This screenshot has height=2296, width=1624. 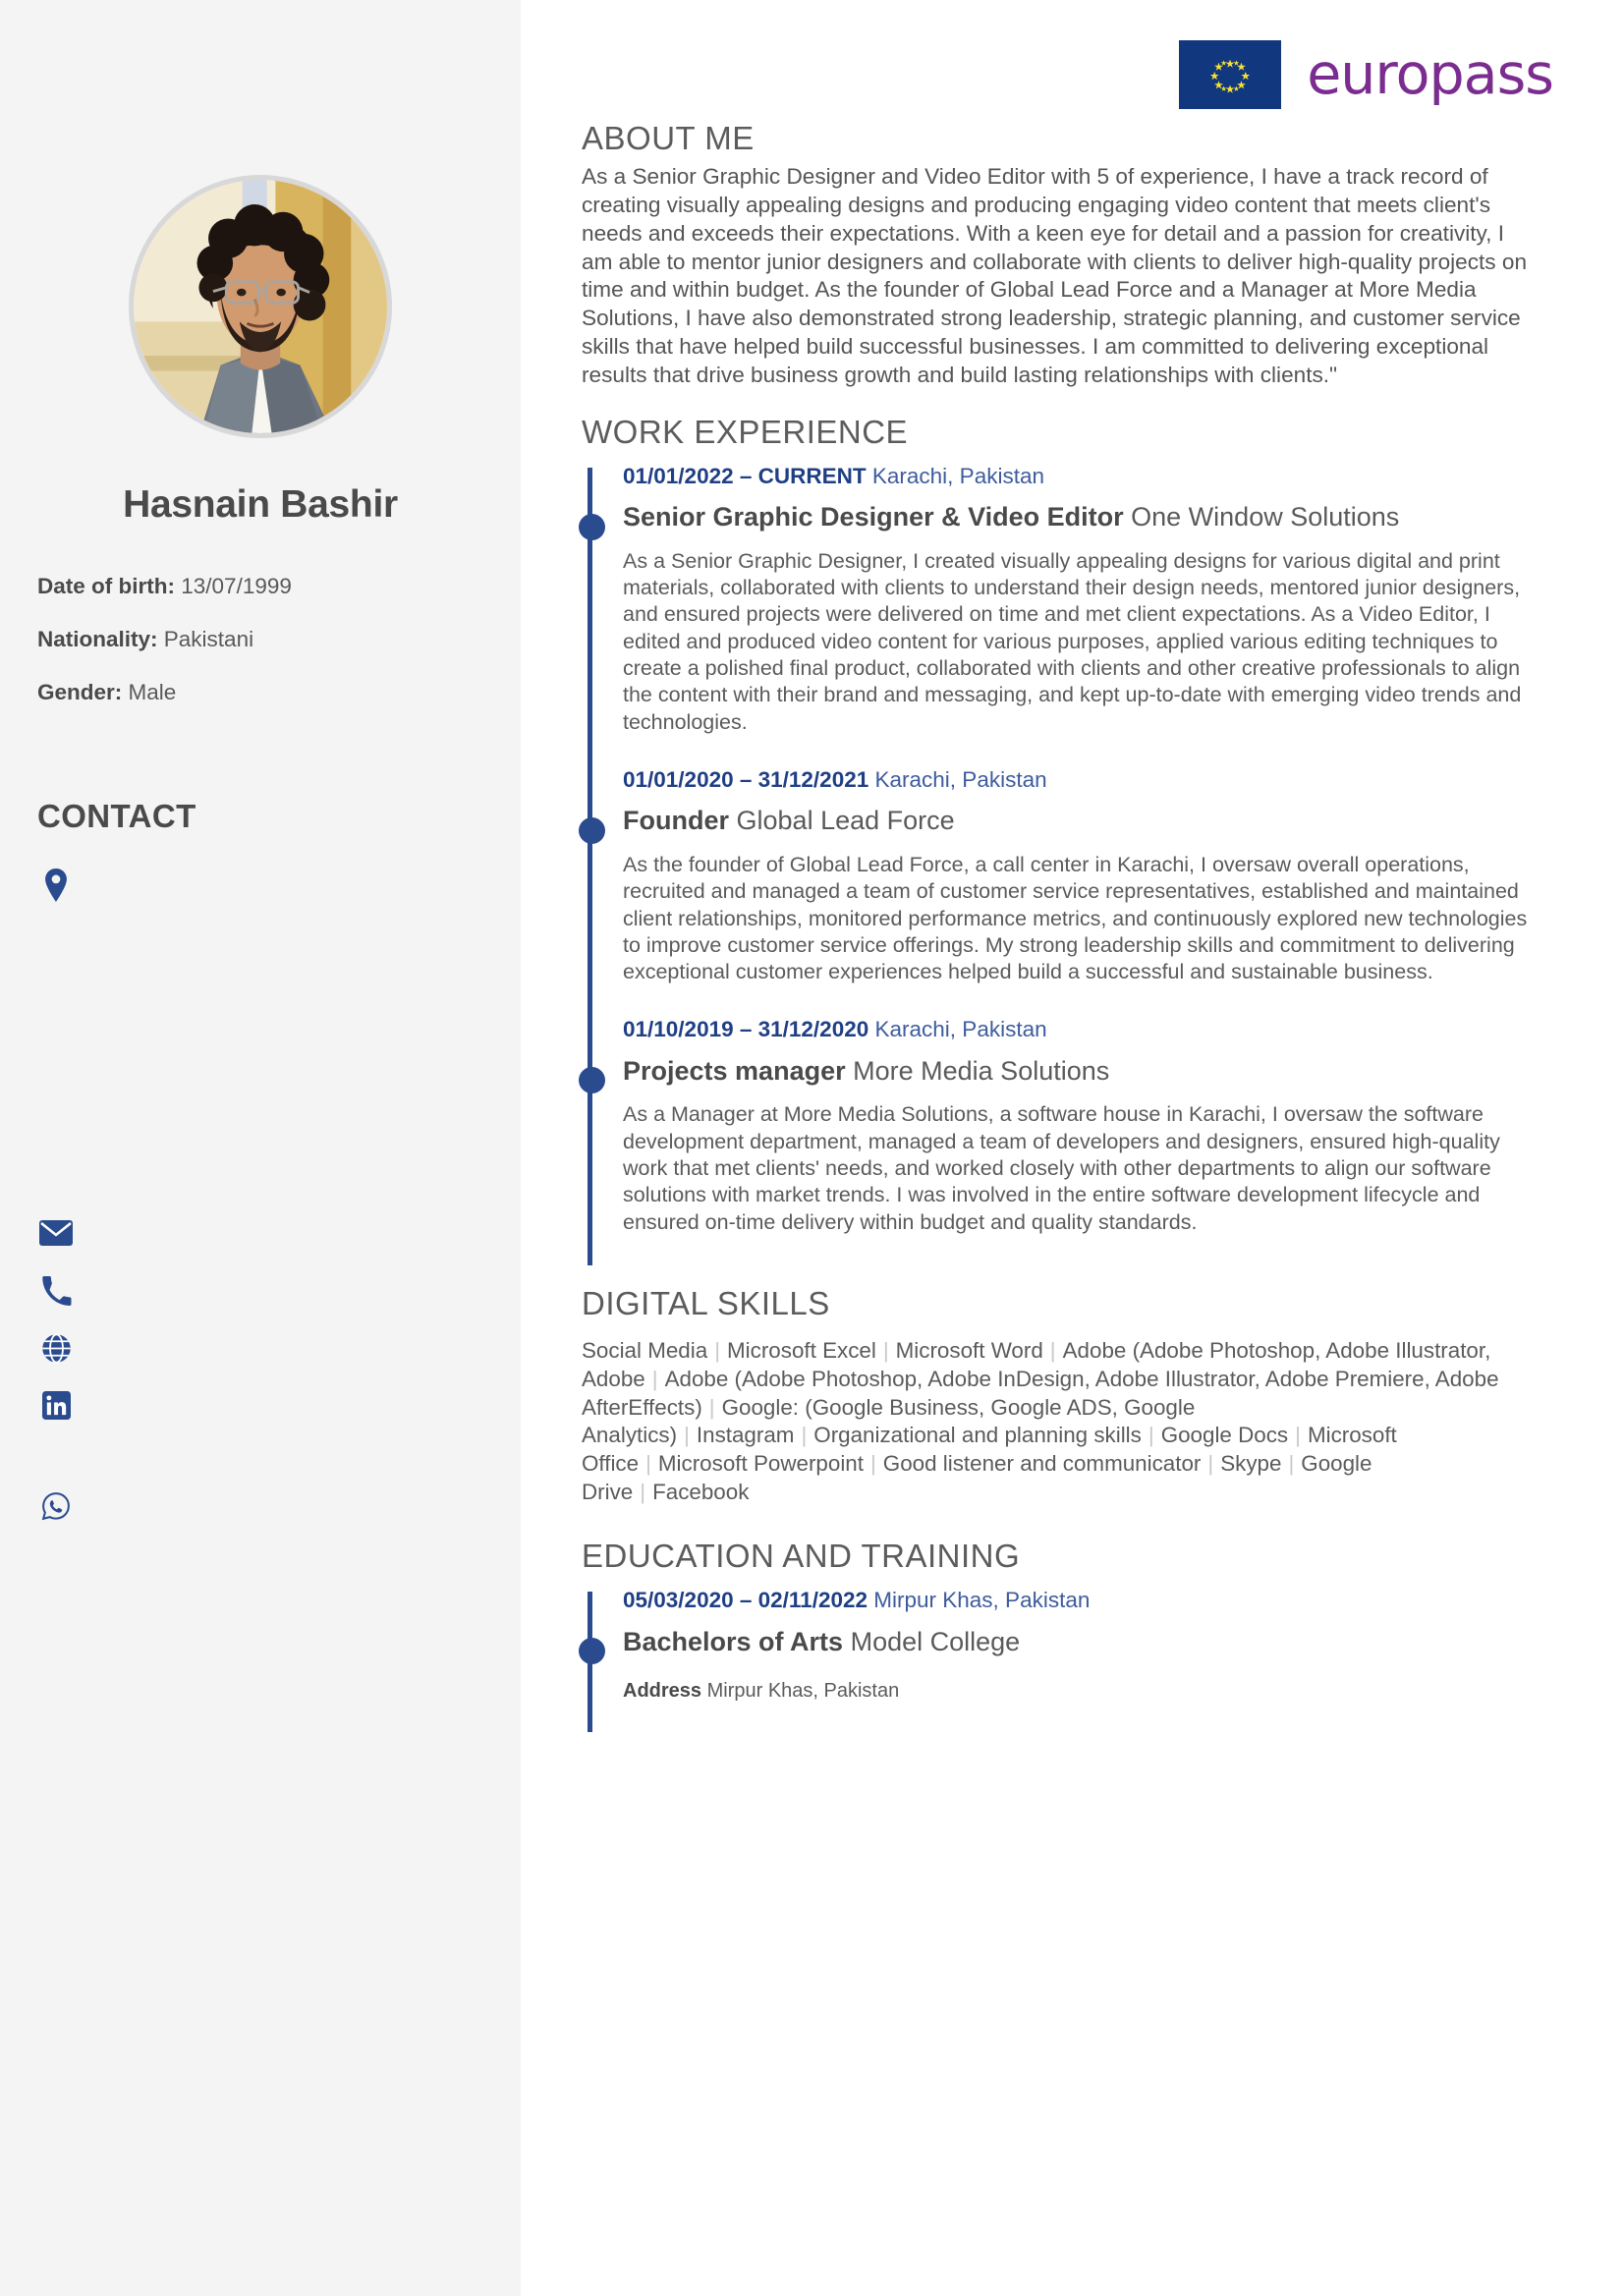 I want to click on skill-item: Microsoft Word, so click(x=969, y=1351).